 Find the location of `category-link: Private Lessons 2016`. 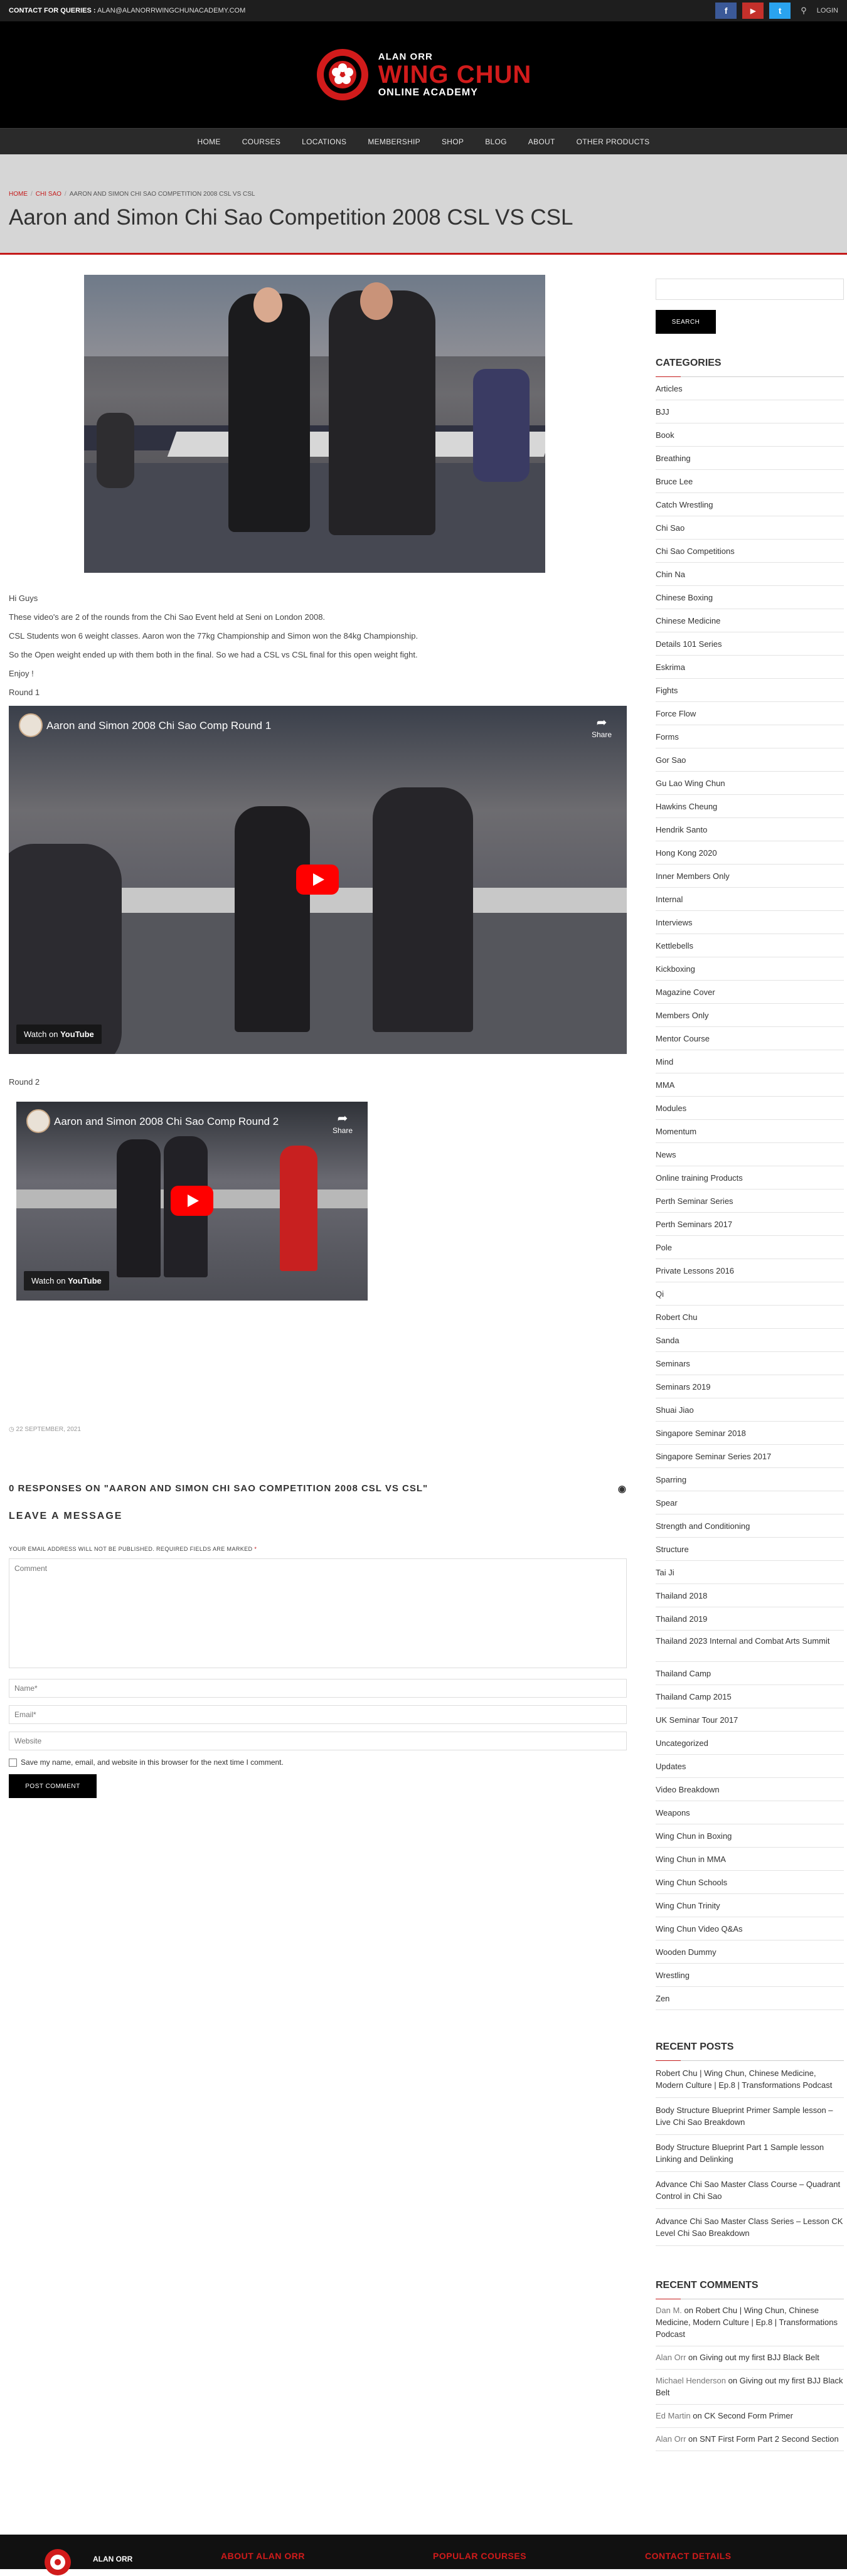

category-link: Private Lessons 2016 is located at coordinates (750, 1271).